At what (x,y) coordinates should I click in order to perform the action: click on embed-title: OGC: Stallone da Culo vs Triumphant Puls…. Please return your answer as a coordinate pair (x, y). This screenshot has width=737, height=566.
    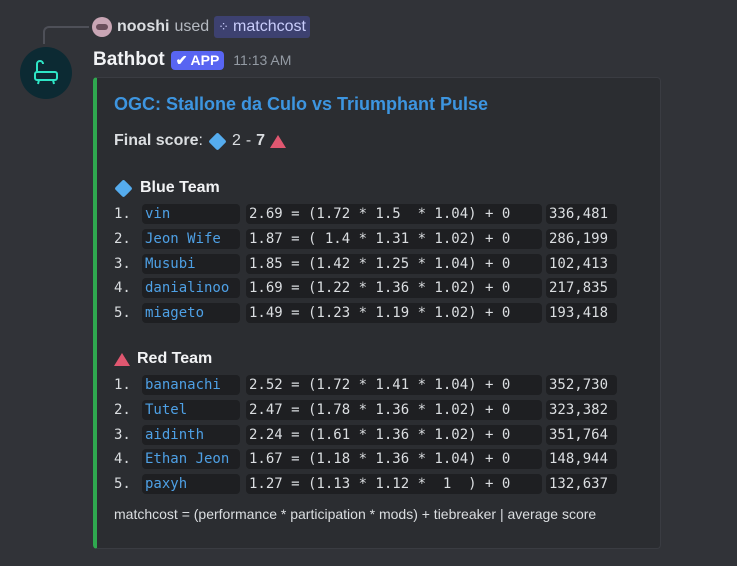
    Looking at the image, I should click on (301, 104).